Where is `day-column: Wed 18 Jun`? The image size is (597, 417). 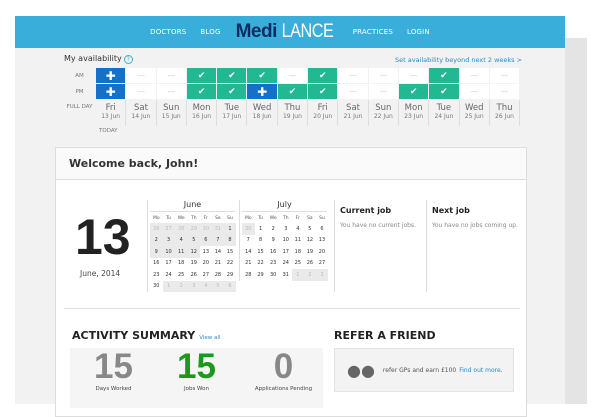 day-column: Wed 18 Jun is located at coordinates (262, 113).